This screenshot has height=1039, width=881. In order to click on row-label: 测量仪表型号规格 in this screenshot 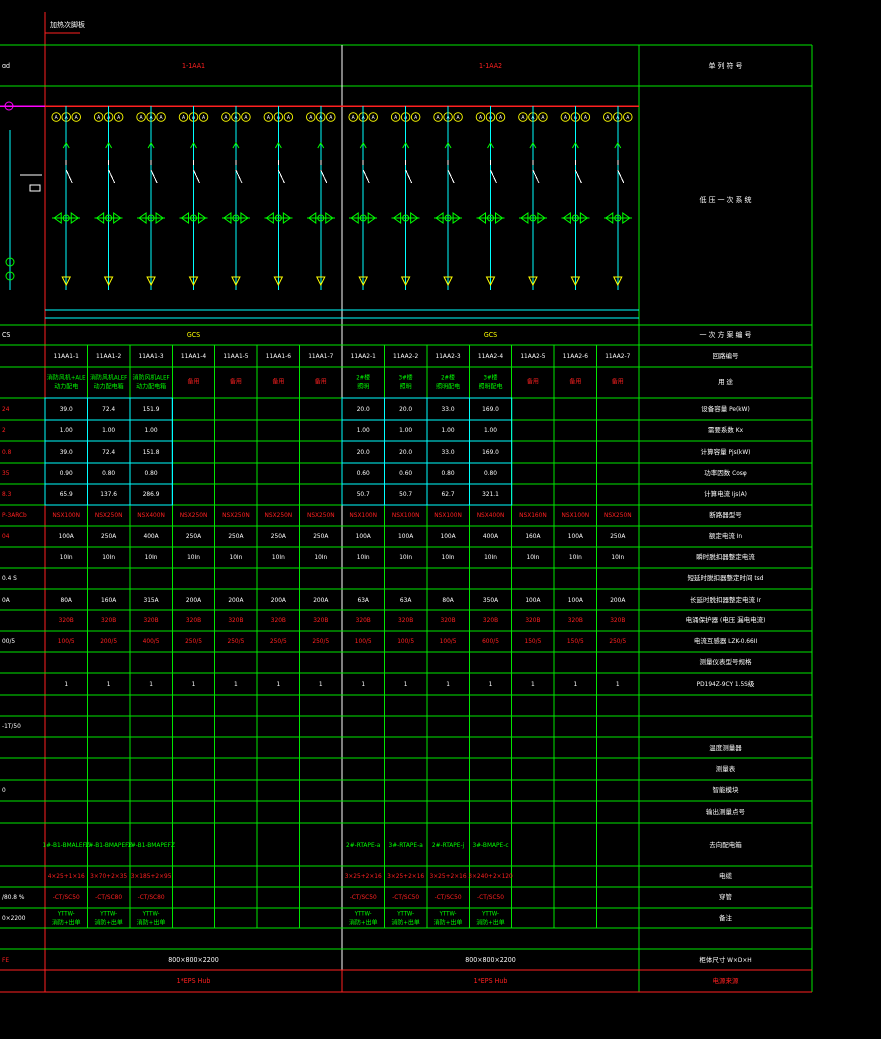, I will do `click(726, 661)`.